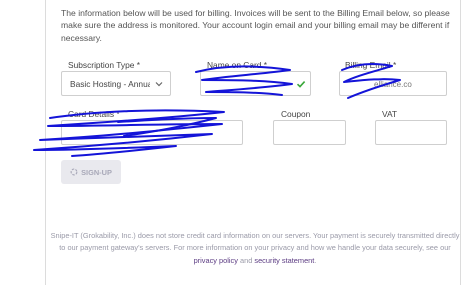 The width and height of the screenshot is (474, 285). What do you see at coordinates (301, 84) in the screenshot?
I see `check-icon` at bounding box center [301, 84].